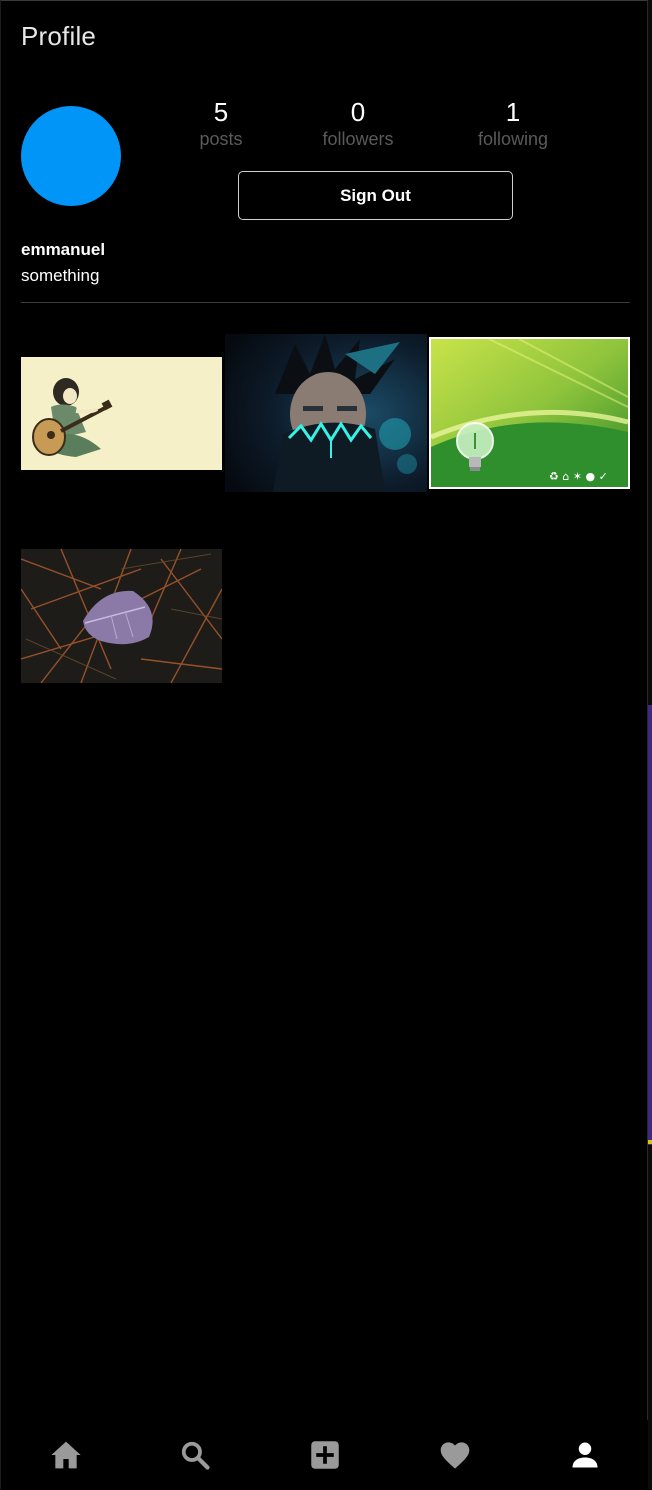 The width and height of the screenshot is (652, 1490). I want to click on add-box-icon, so click(325, 1455).